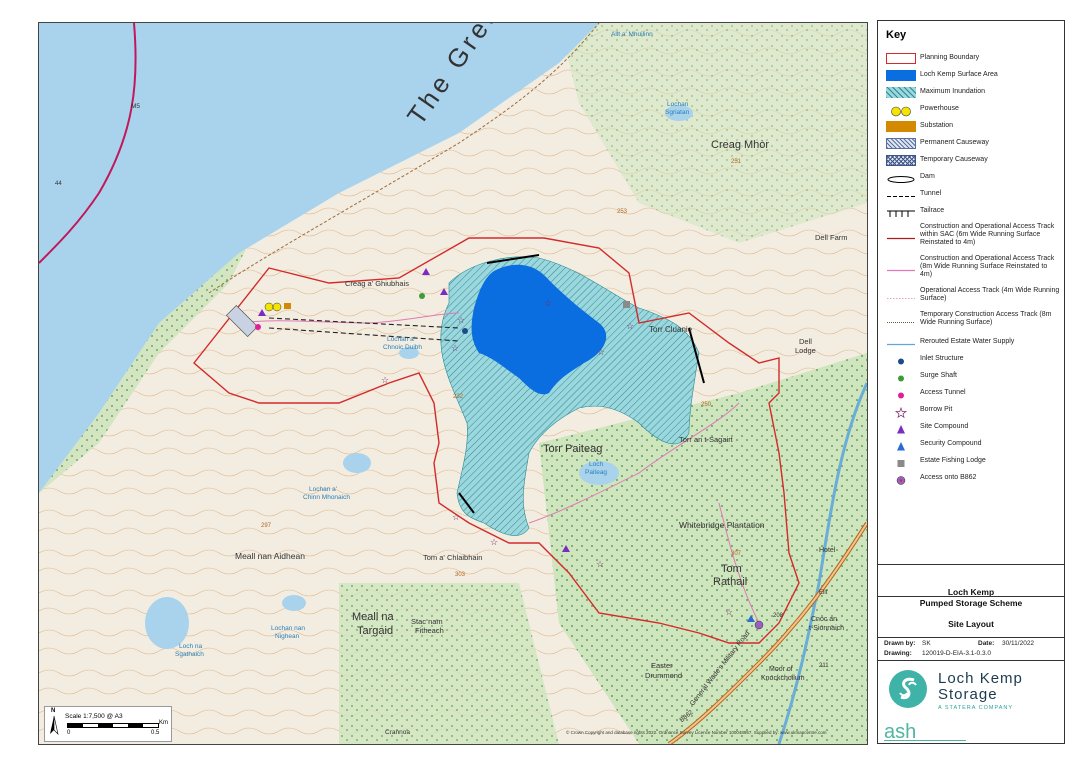 The height and width of the screenshot is (762, 1080). Describe the element at coordinates (827, 550) in the screenshot. I see `label-hotel: Hotel` at that location.